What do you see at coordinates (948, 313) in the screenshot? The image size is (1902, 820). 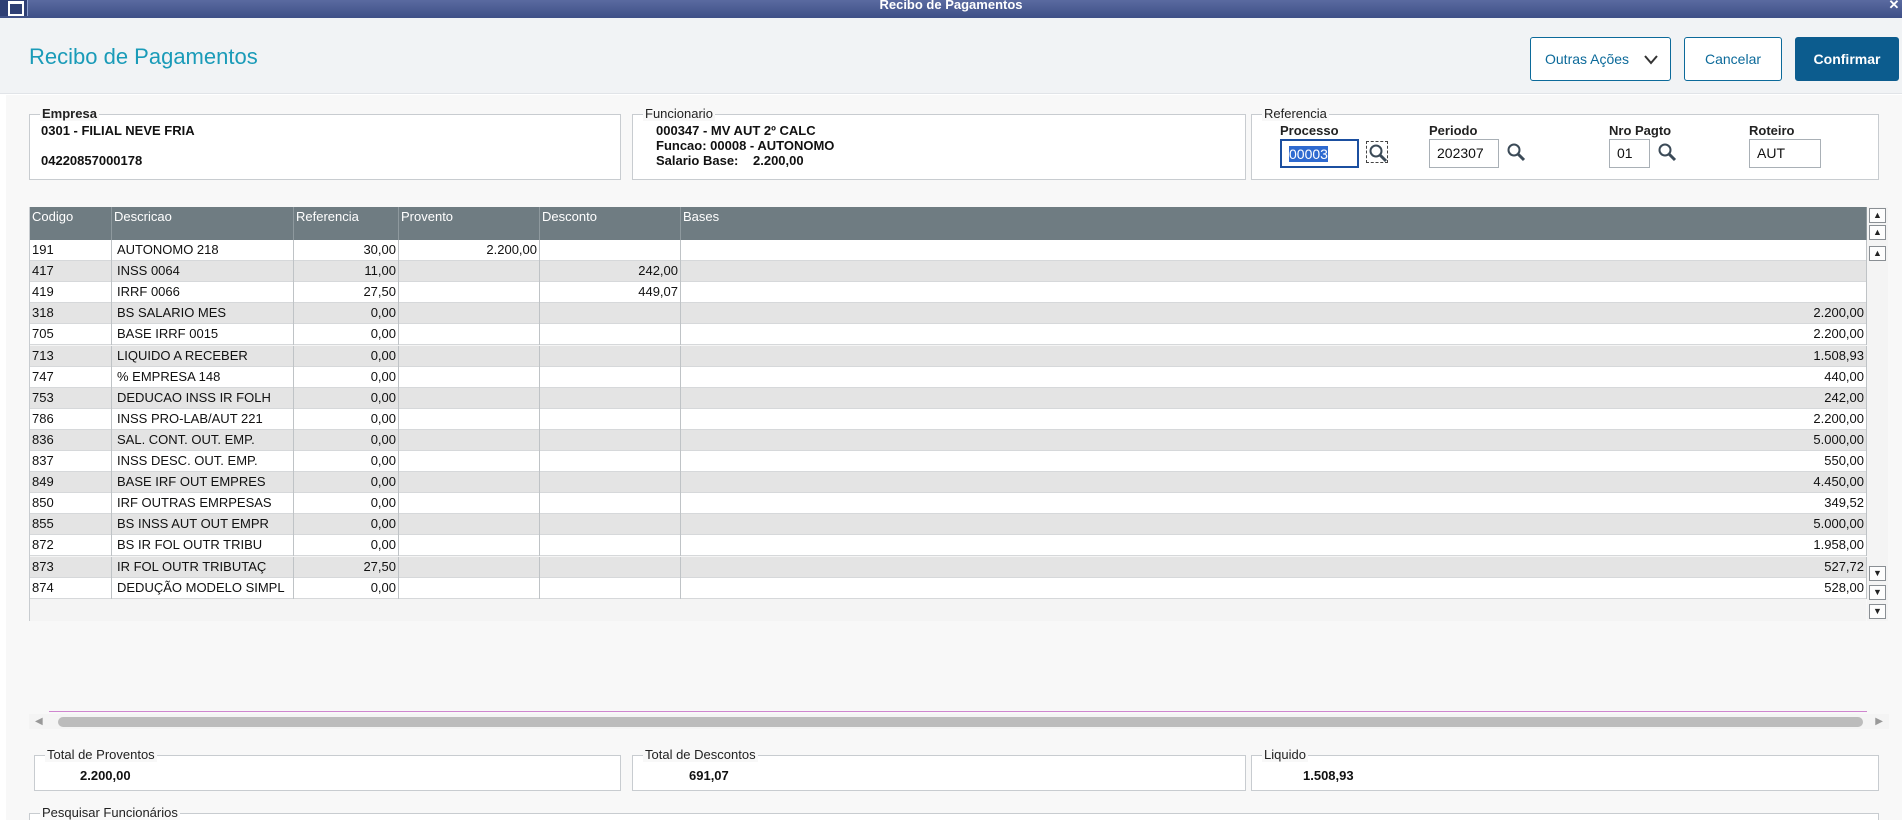 I see `table-row: 318 BS SALARIO MES 0,00 2.200,00` at bounding box center [948, 313].